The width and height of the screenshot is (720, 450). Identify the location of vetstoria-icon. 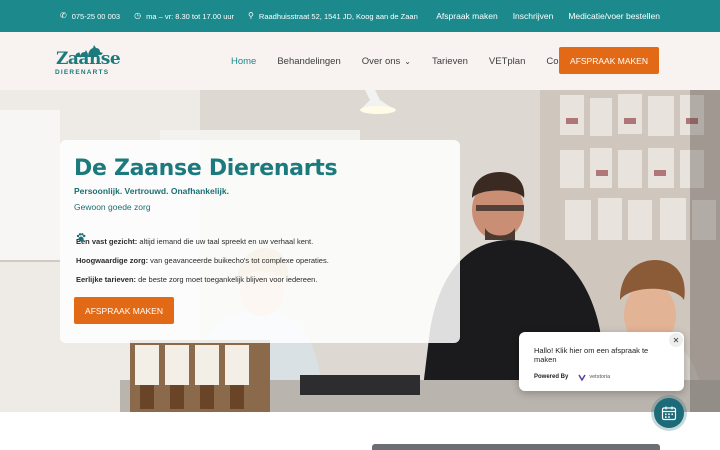
(582, 377).